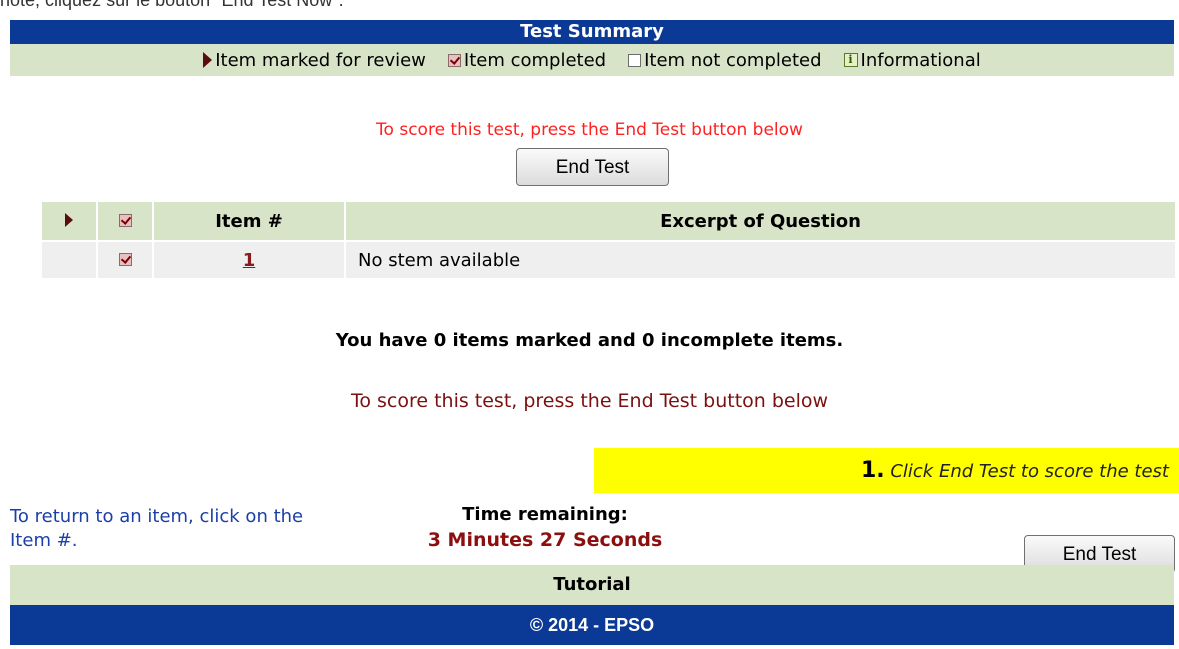 The height and width of the screenshot is (649, 1179). I want to click on header-flag-column, so click(69, 221).